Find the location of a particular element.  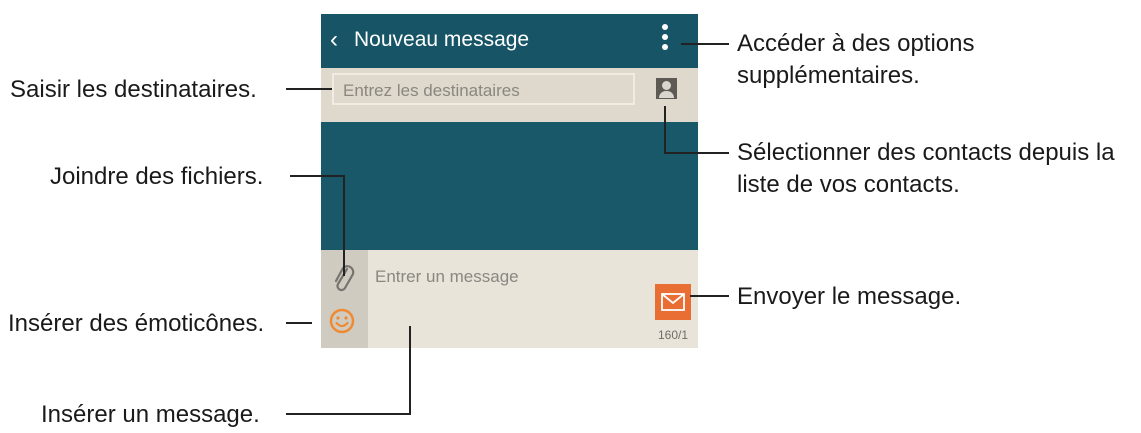

callout-attach: Joindre des fichiers. is located at coordinates (157, 176).